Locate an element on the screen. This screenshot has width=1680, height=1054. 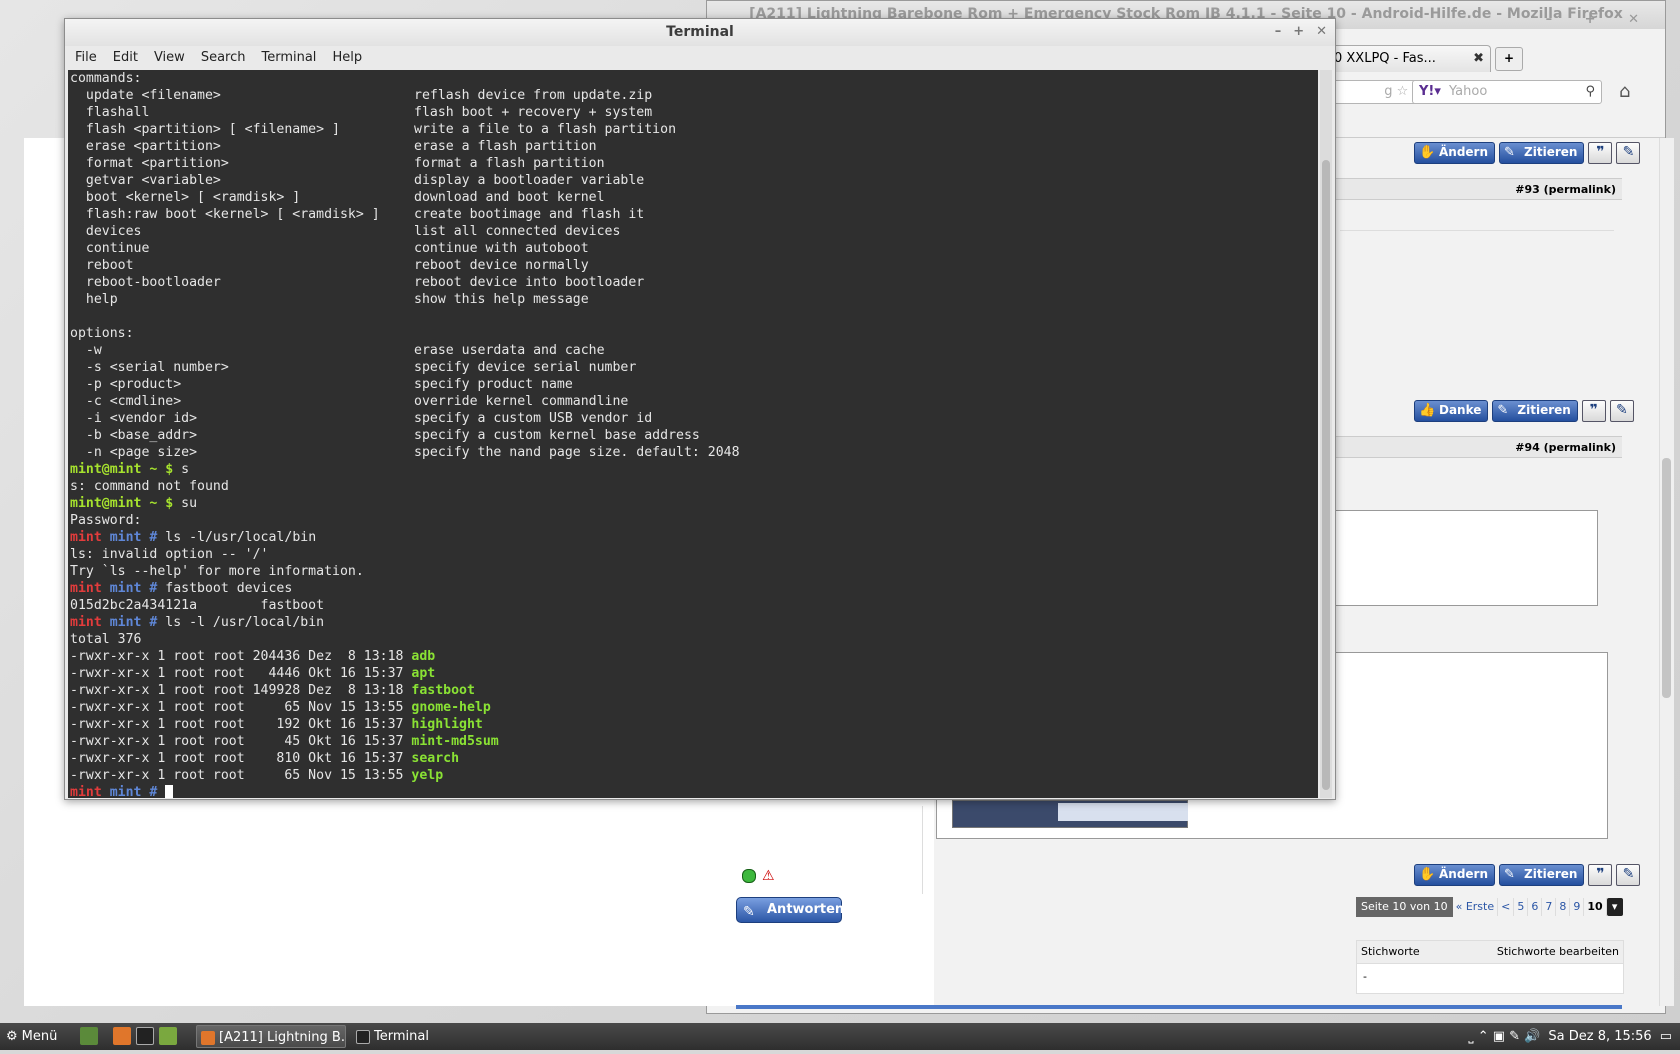
help-description: specify a custom USB vendor id is located at coordinates (533, 418).